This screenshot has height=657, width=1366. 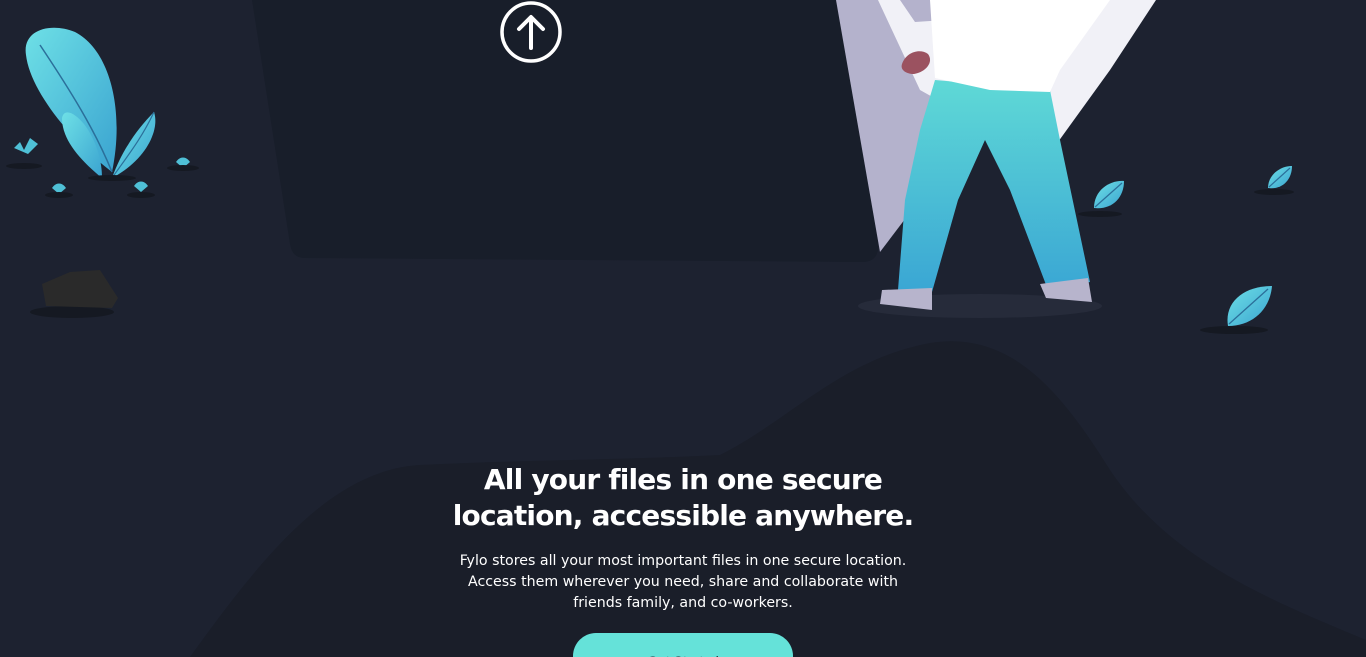 What do you see at coordinates (74, 294) in the screenshot?
I see `rock-icon` at bounding box center [74, 294].